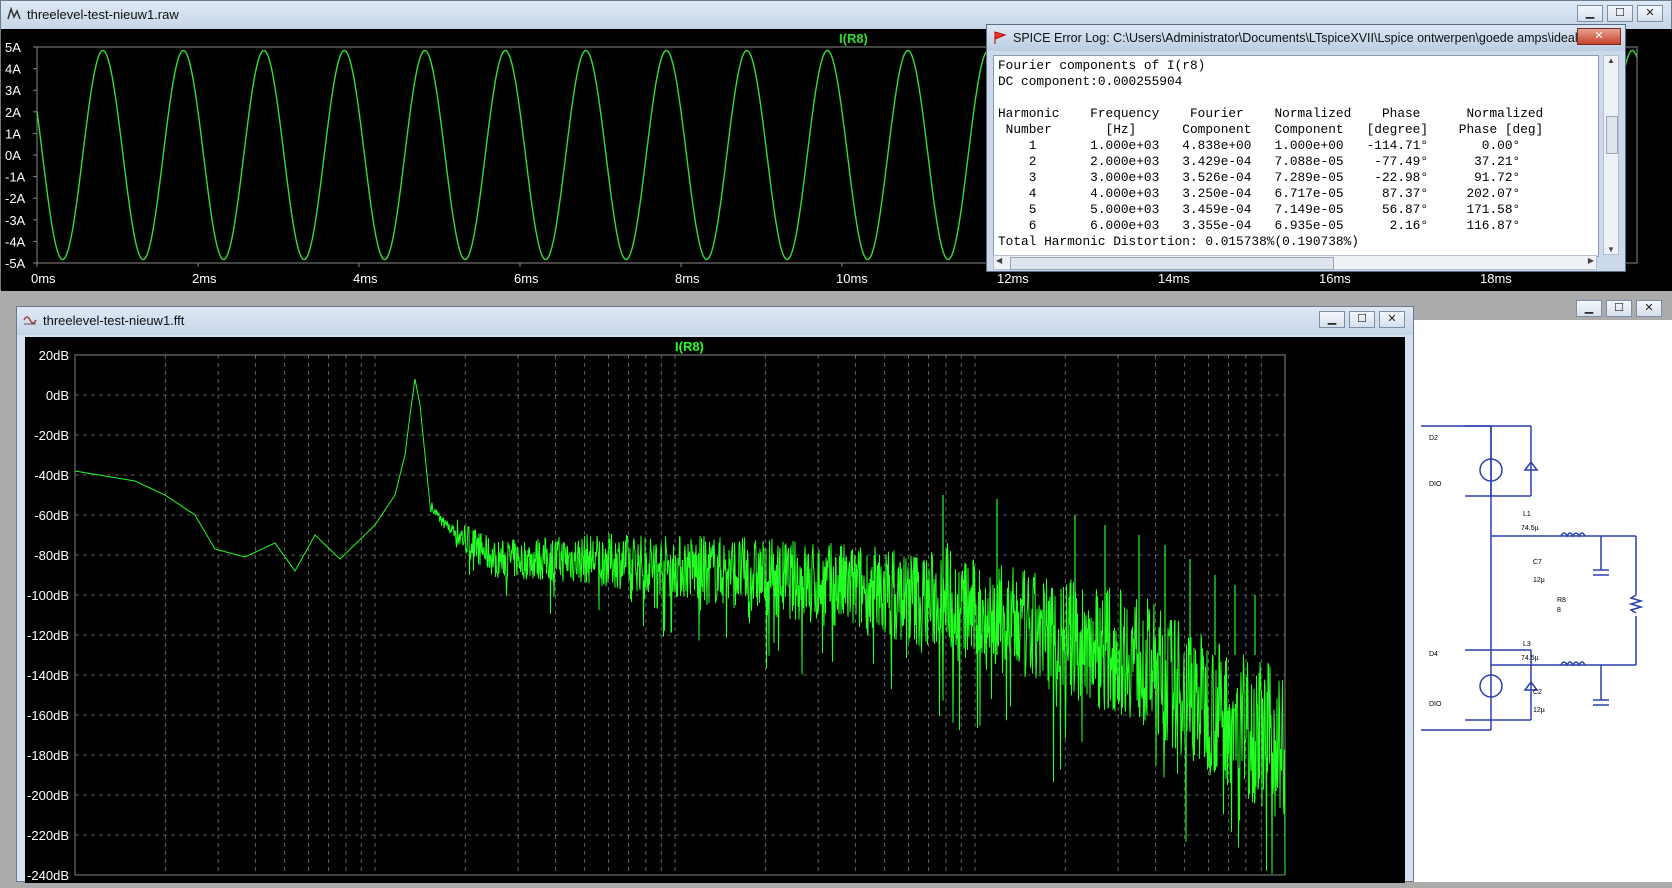 The height and width of the screenshot is (888, 1672). What do you see at coordinates (1000, 37) in the screenshot?
I see `spice-log-icon` at bounding box center [1000, 37].